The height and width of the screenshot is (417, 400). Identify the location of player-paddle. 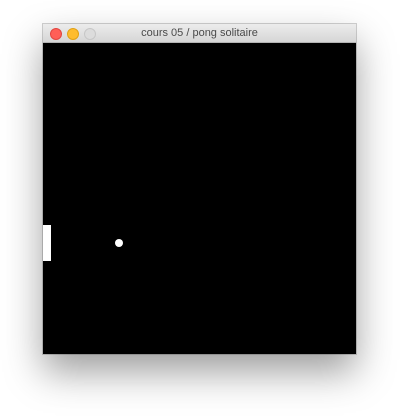
(47, 243).